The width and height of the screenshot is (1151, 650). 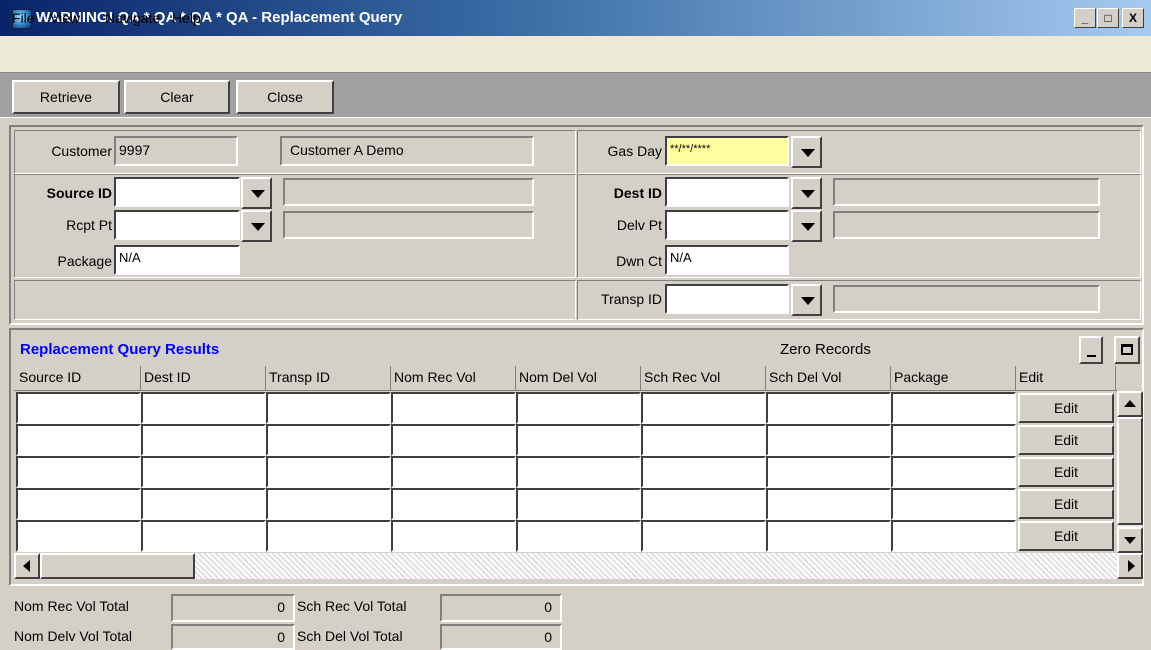 I want to click on menu-view: View, so click(x=65, y=18).